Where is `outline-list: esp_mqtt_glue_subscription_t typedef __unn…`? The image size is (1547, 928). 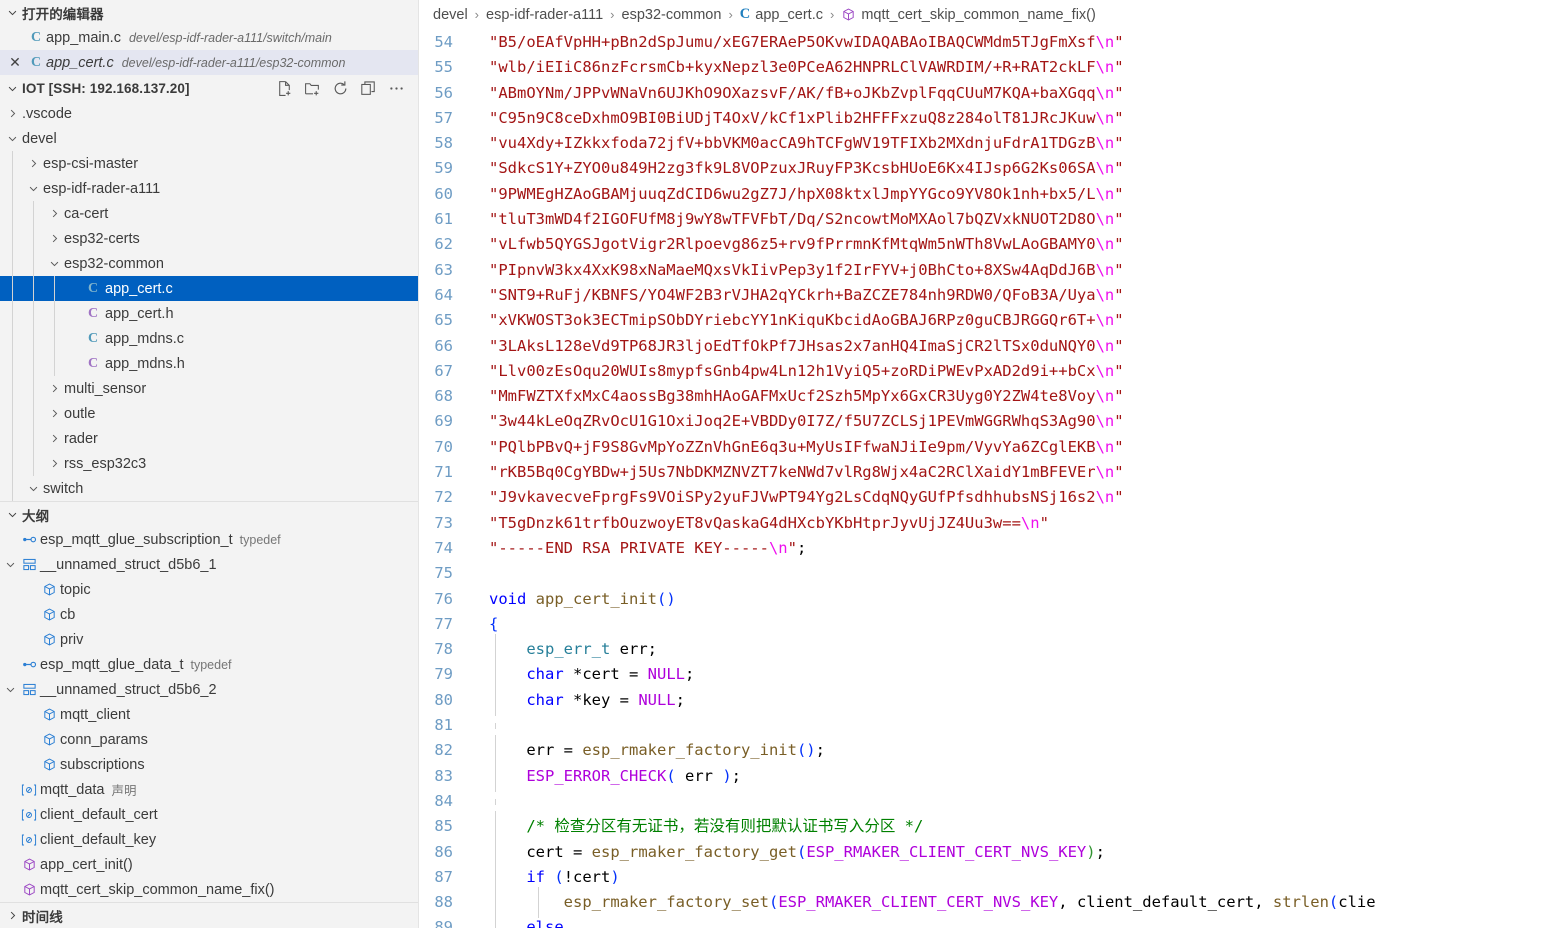
outline-list: esp_mqtt_glue_subscription_t typedef __unn… is located at coordinates (209, 714).